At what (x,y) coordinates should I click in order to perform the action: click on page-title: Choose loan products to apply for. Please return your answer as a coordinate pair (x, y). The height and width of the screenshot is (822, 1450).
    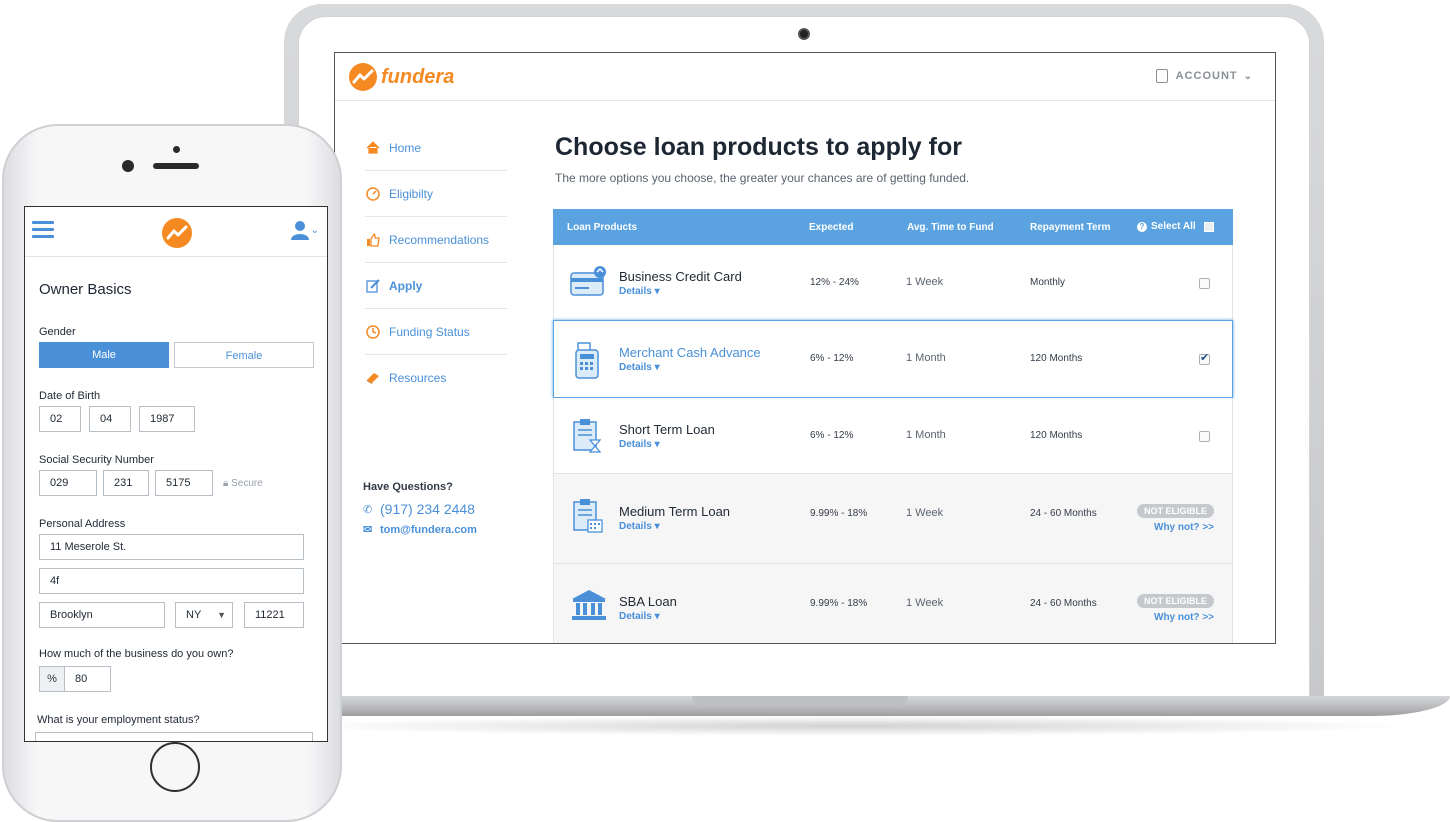
    Looking at the image, I should click on (758, 147).